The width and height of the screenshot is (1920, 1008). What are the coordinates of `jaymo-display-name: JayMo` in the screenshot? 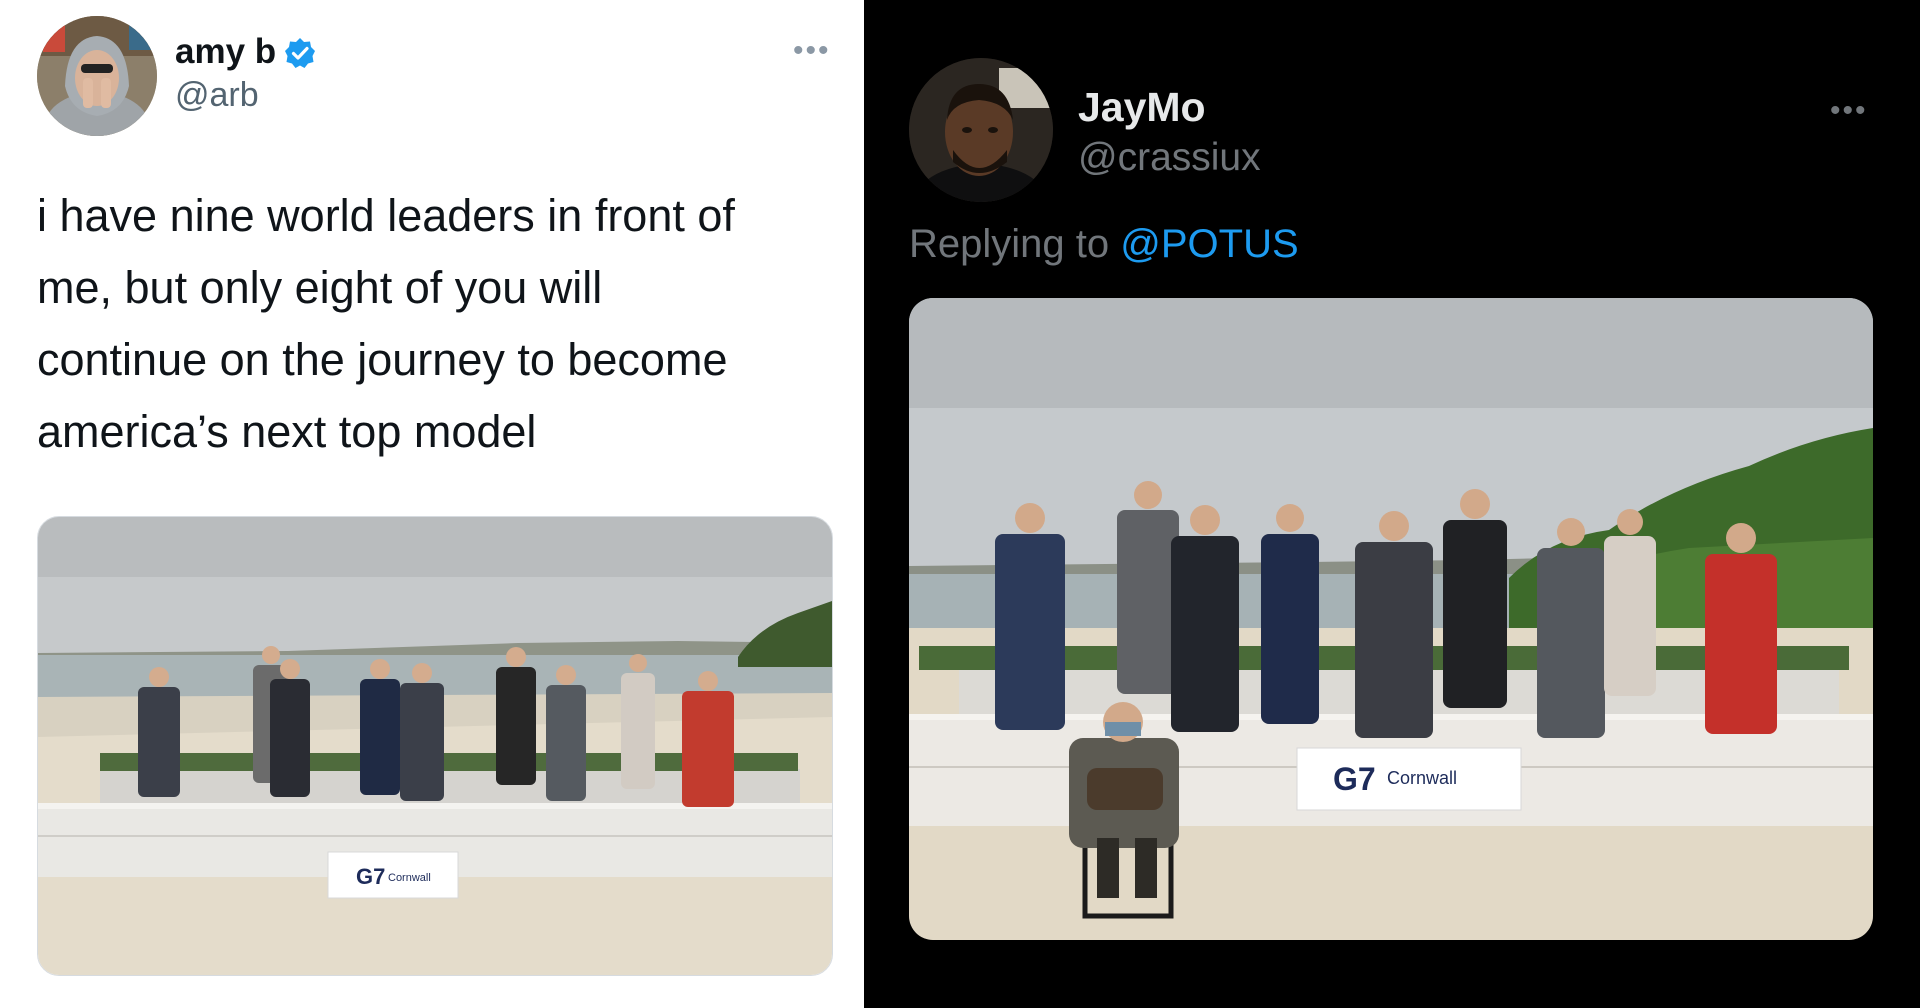 It's located at (1142, 107).